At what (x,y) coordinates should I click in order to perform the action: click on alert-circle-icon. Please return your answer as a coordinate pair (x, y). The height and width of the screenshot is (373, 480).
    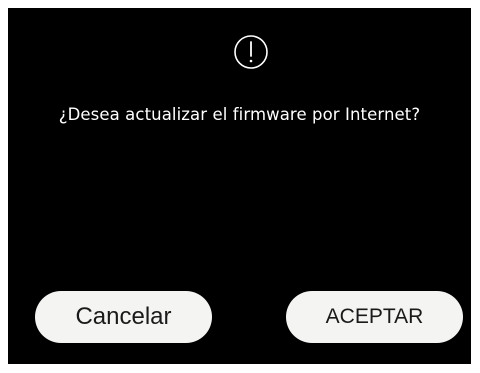
    Looking at the image, I should click on (251, 52).